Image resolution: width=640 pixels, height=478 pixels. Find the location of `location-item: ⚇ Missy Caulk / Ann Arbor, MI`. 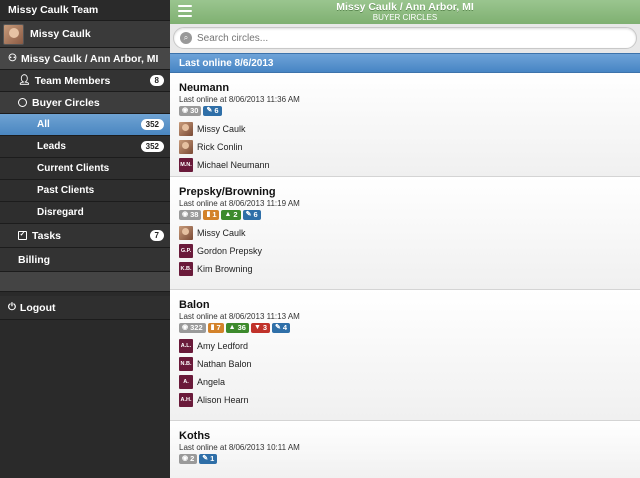

location-item: ⚇ Missy Caulk / Ann Arbor, MI is located at coordinates (85, 59).